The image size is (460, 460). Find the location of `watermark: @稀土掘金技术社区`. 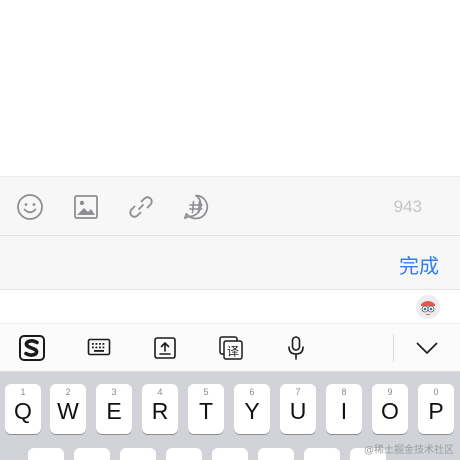

watermark: @稀土掘金技术社区 is located at coordinates (409, 450).